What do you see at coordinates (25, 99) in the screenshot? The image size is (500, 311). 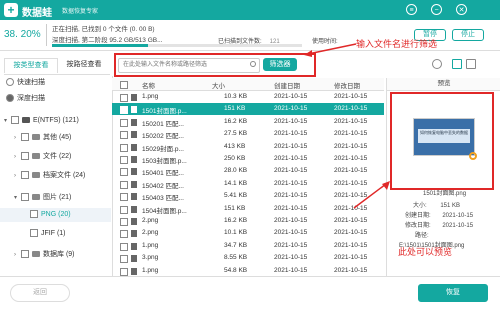 I see `tree-item-deep-scan: 深度扫描` at bounding box center [25, 99].